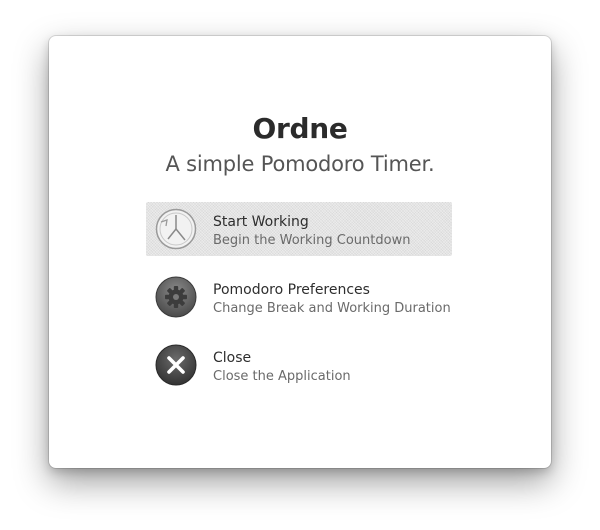 The image size is (600, 530). Describe the element at coordinates (282, 376) in the screenshot. I see `close-description: Close the Application` at that location.